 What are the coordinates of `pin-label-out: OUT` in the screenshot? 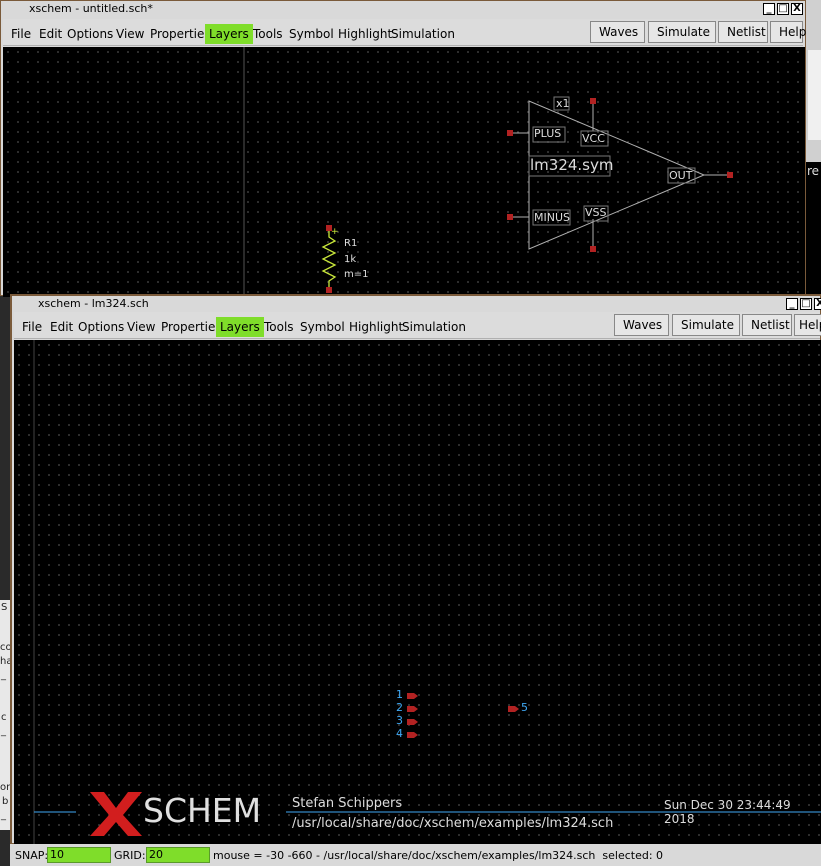 It's located at (681, 175).